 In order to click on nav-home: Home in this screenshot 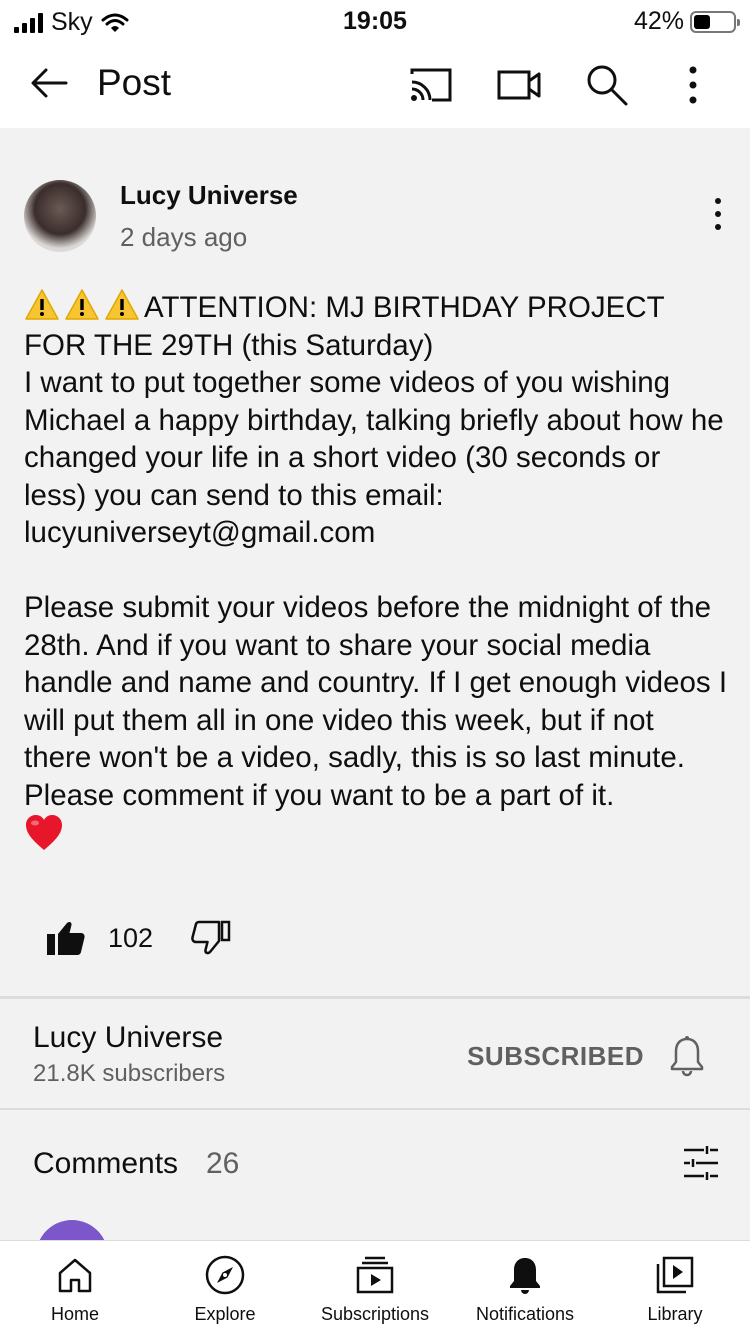, I will do `click(75, 1287)`.